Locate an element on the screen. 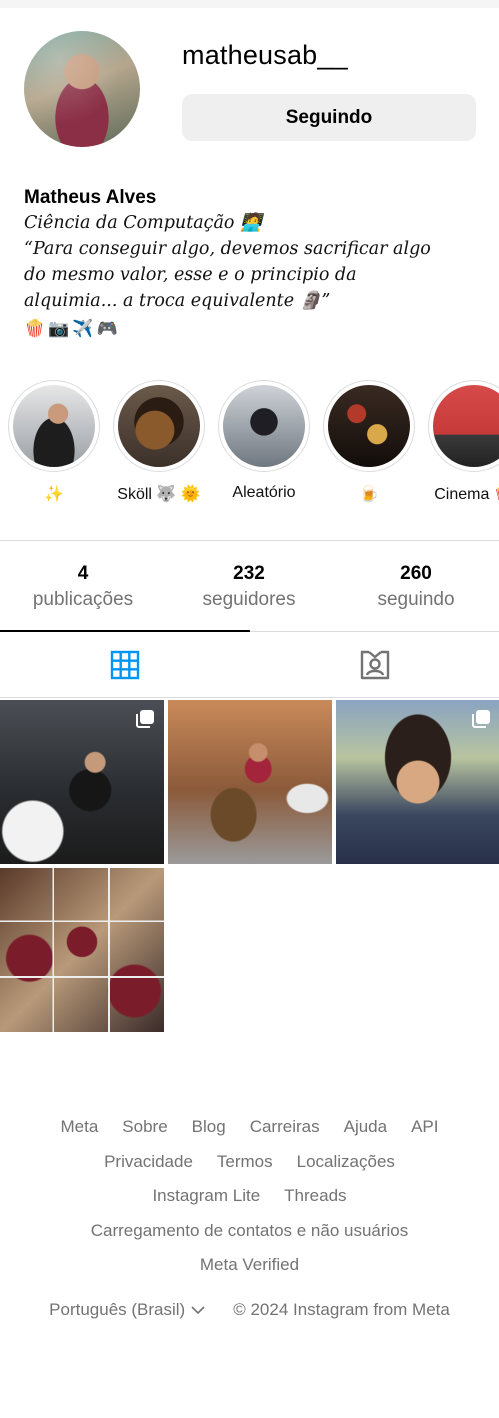 The image size is (499, 1418). chevron-down-icon is located at coordinates (198, 1310).